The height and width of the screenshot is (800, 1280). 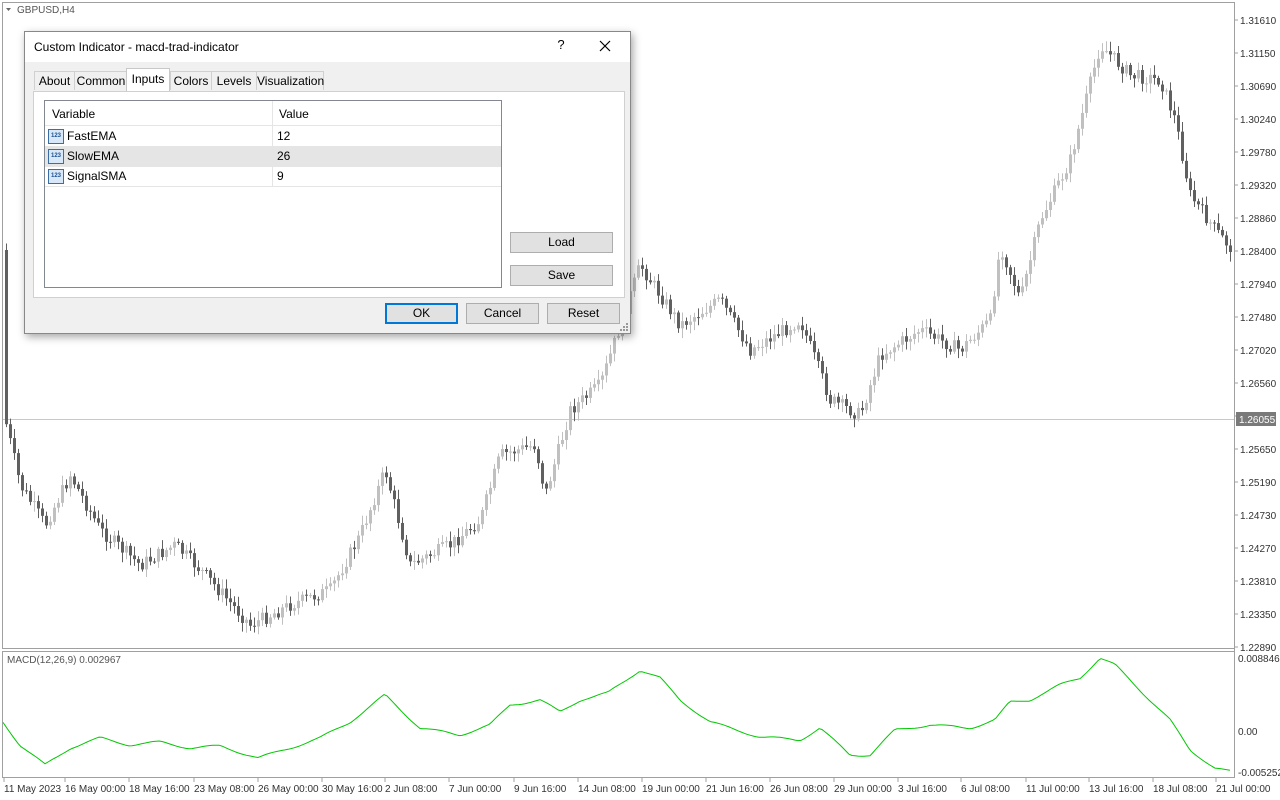 I want to click on time-tick-label: 3 Jul 16:00, so click(x=922, y=789).